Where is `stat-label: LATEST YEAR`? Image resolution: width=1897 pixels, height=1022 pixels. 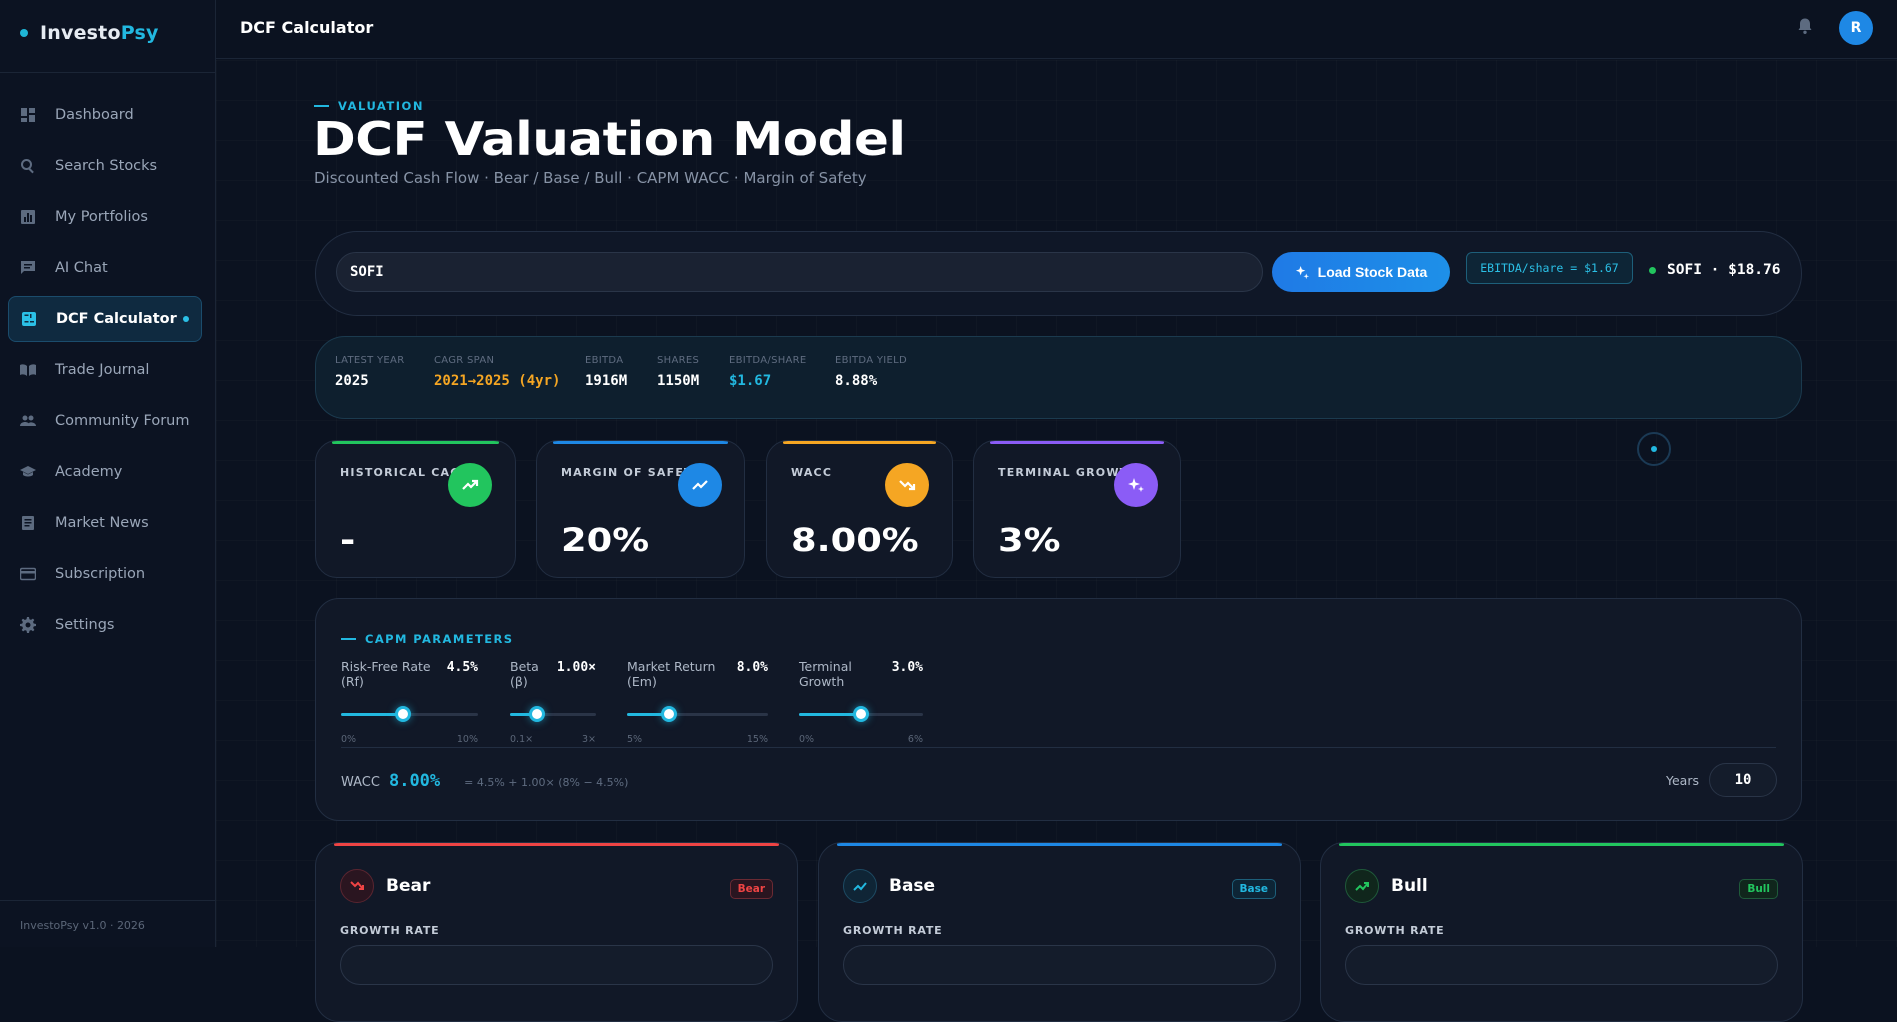 stat-label: LATEST YEAR is located at coordinates (370, 360).